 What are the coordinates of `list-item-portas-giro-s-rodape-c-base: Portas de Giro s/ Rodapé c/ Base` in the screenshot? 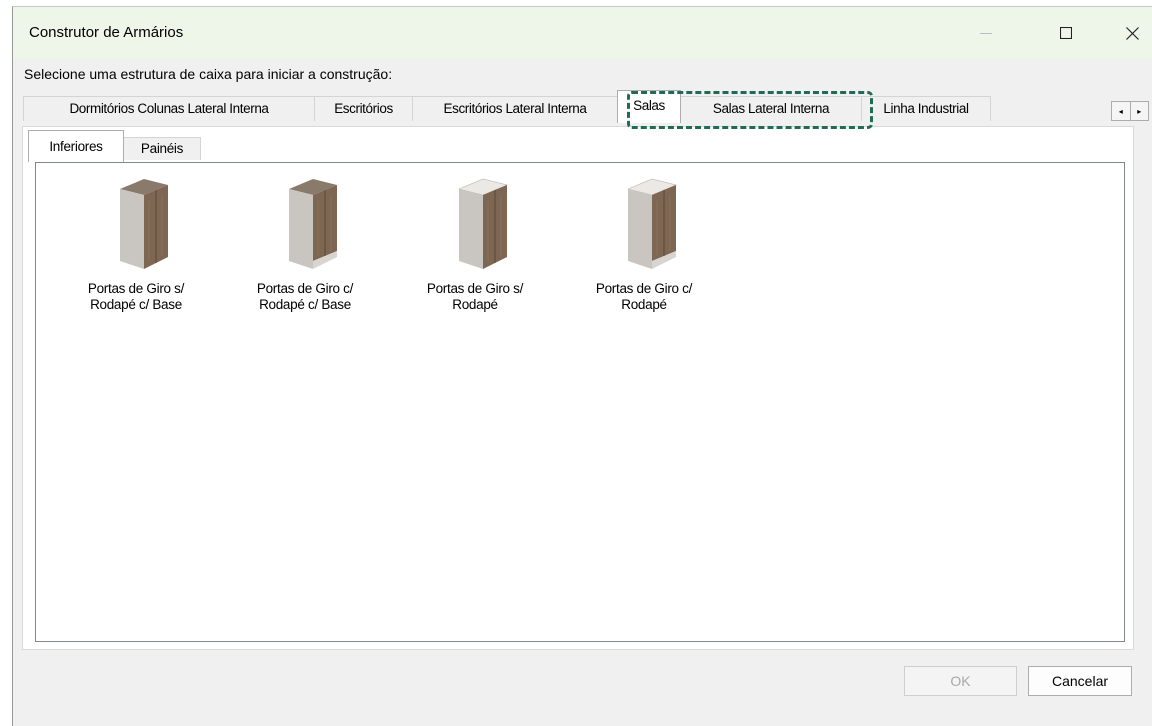 It's located at (136, 242).